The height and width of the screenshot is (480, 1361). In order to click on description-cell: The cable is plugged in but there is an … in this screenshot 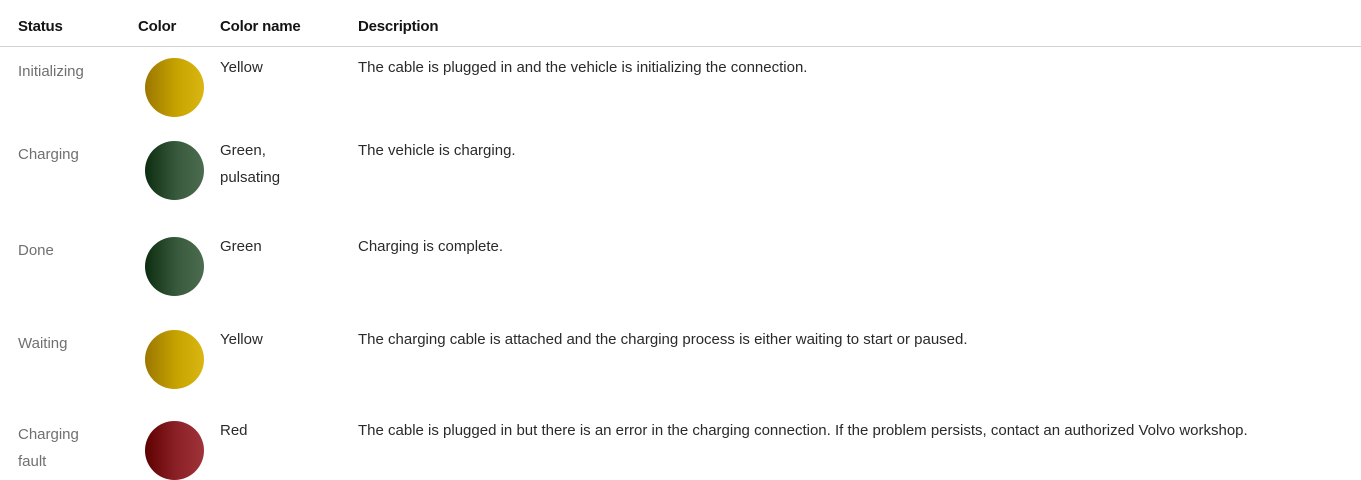, I will do `click(803, 430)`.